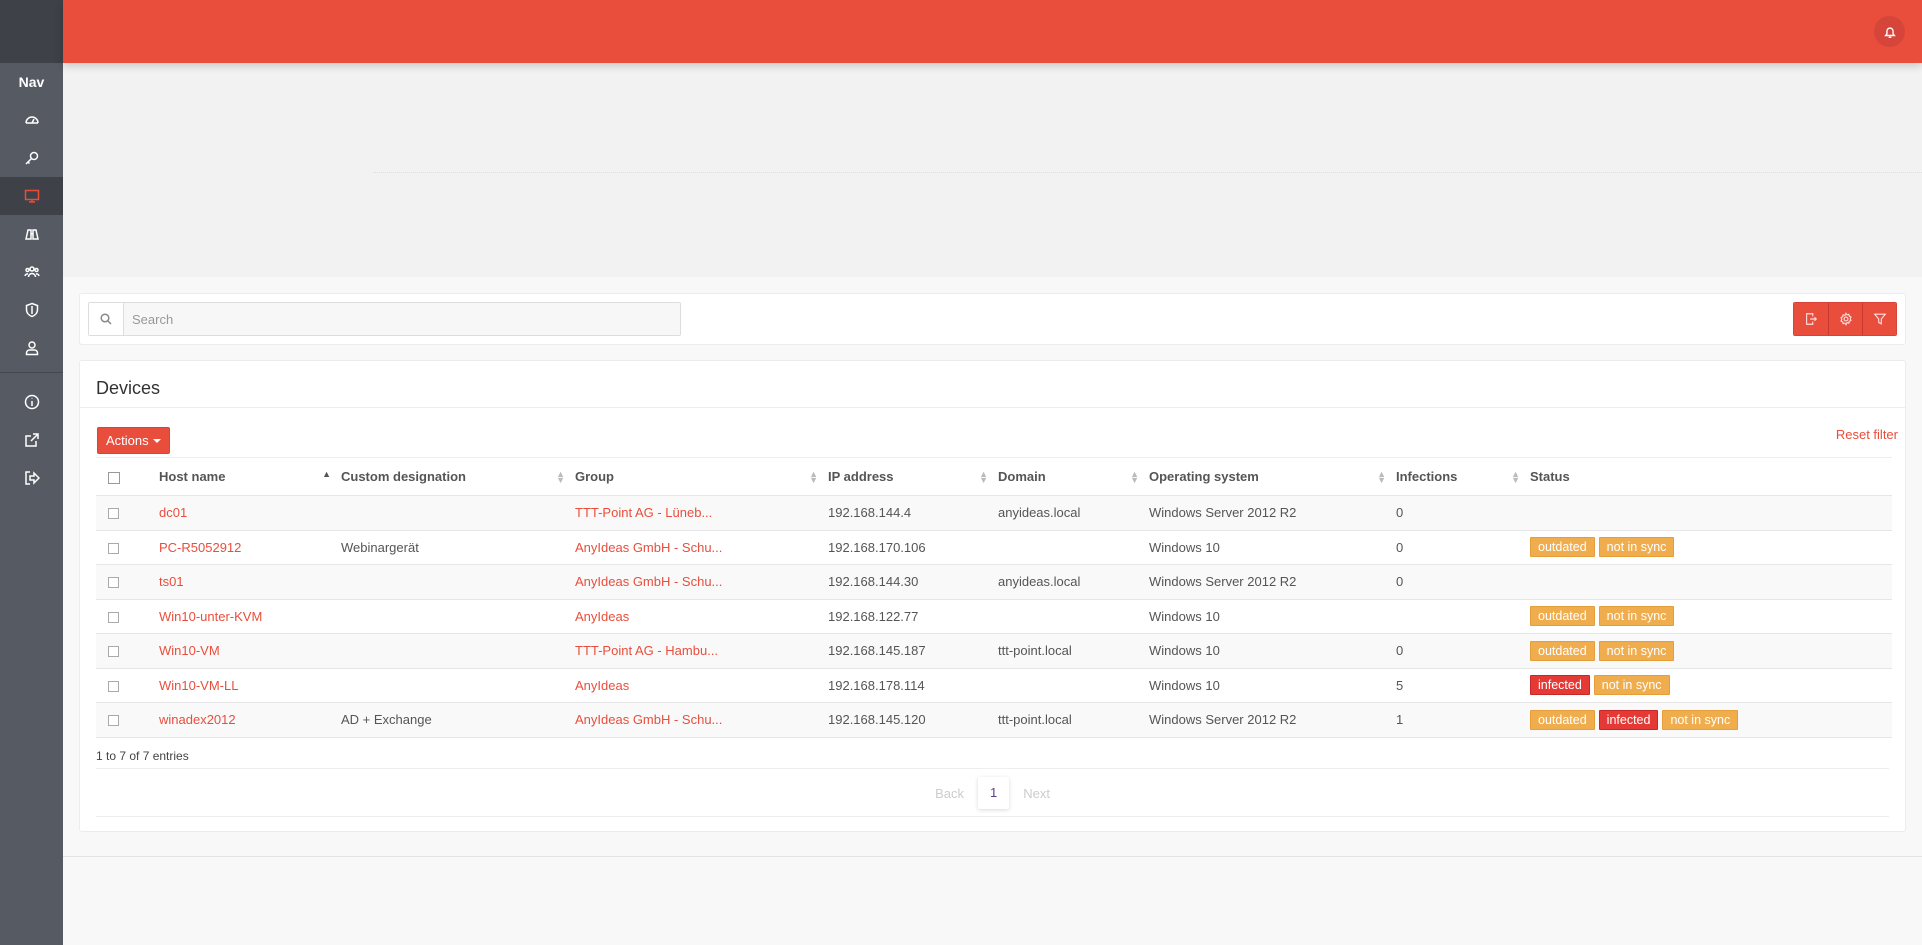 Image resolution: width=1922 pixels, height=945 pixels. I want to click on sidebar-item-dashboard, so click(31, 120).